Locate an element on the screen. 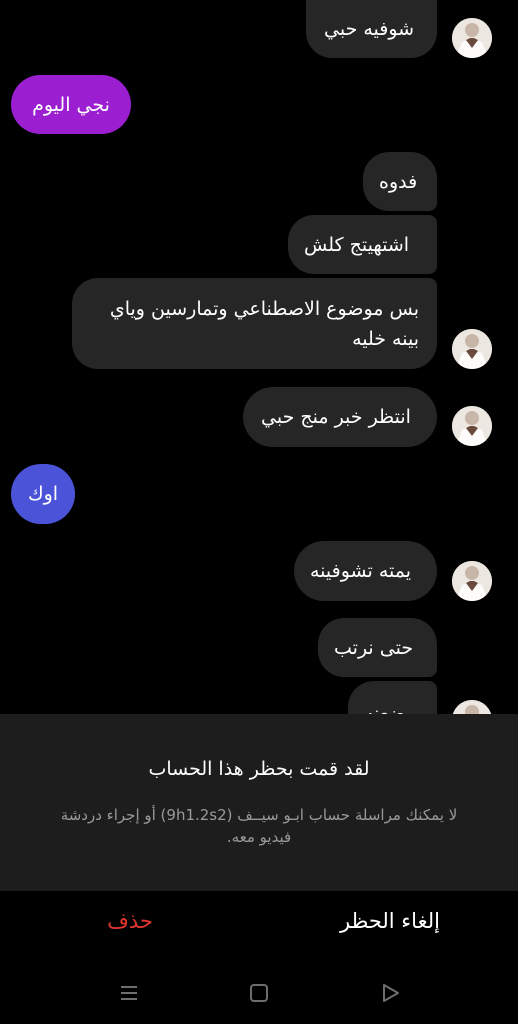 The width and height of the screenshot is (518, 1024). message-bubble-outgoing: نجي اليوم is located at coordinates (71, 104).